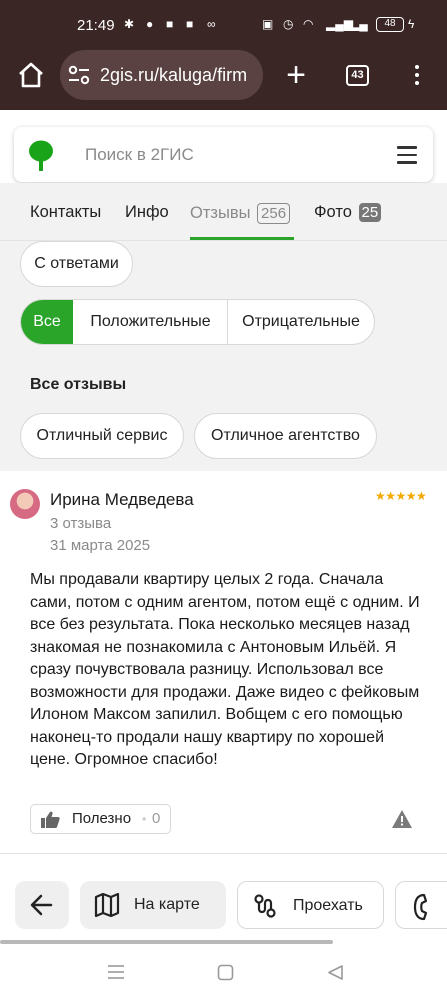 This screenshot has width=447, height=1000. What do you see at coordinates (417, 76) in the screenshot?
I see `browser-menu-button` at bounding box center [417, 76].